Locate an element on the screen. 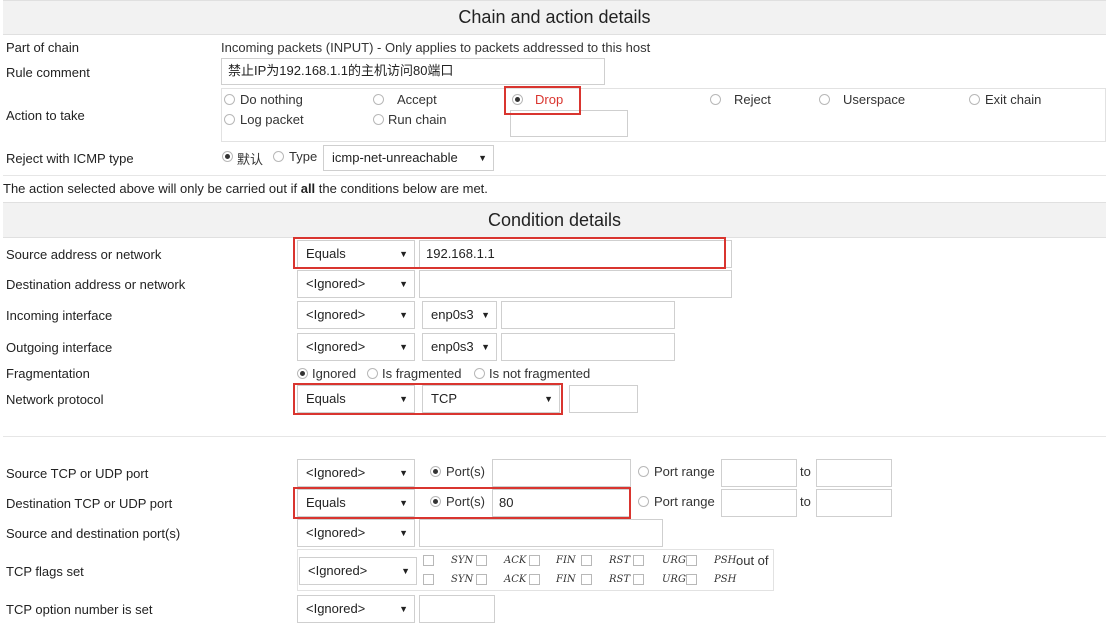 This screenshot has height=633, width=1108. src-port-label: Source TCP or UDP port is located at coordinates (77, 473).